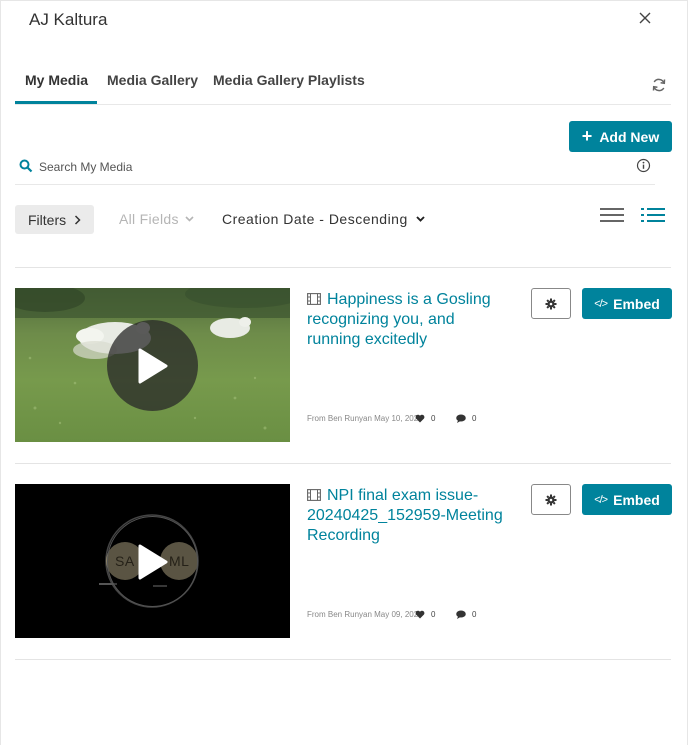  What do you see at coordinates (612, 215) in the screenshot?
I see `list-view-icon` at bounding box center [612, 215].